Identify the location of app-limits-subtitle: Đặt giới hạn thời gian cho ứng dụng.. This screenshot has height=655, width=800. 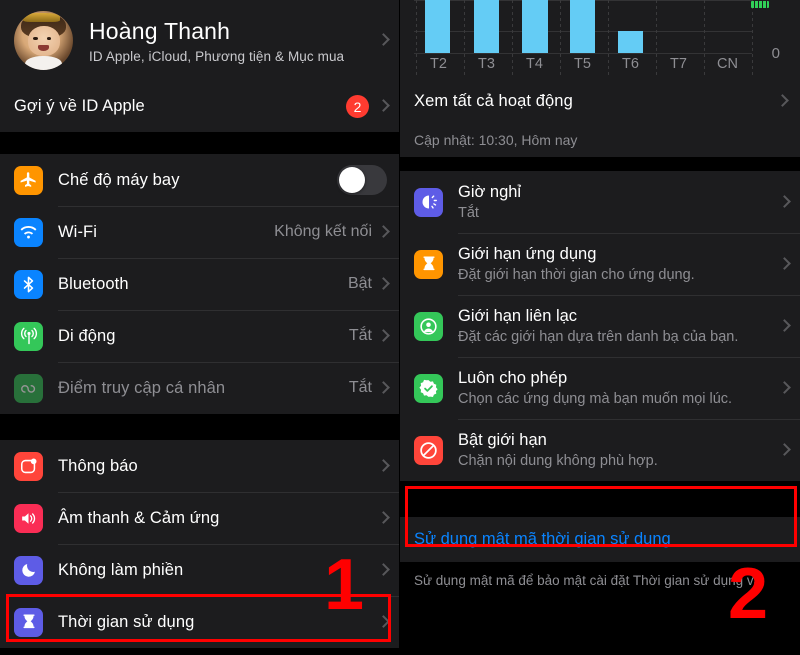
(576, 275).